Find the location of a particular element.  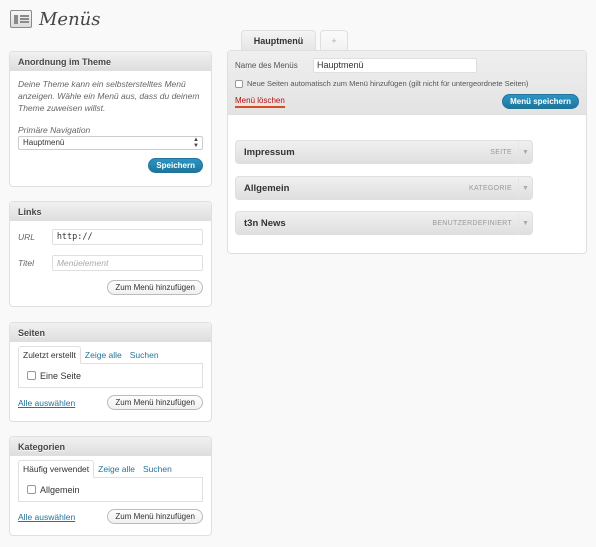

menu-item-title: Impressum is located at coordinates (269, 152).